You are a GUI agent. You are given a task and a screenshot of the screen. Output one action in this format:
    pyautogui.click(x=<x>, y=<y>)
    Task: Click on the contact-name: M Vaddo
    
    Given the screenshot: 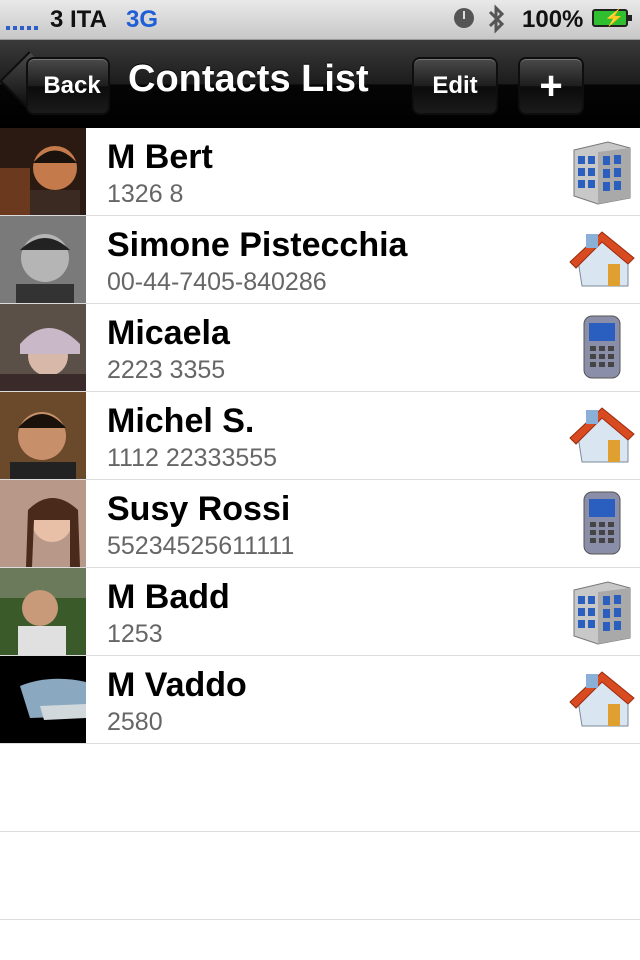 What is the action you would take?
    pyautogui.click(x=177, y=685)
    